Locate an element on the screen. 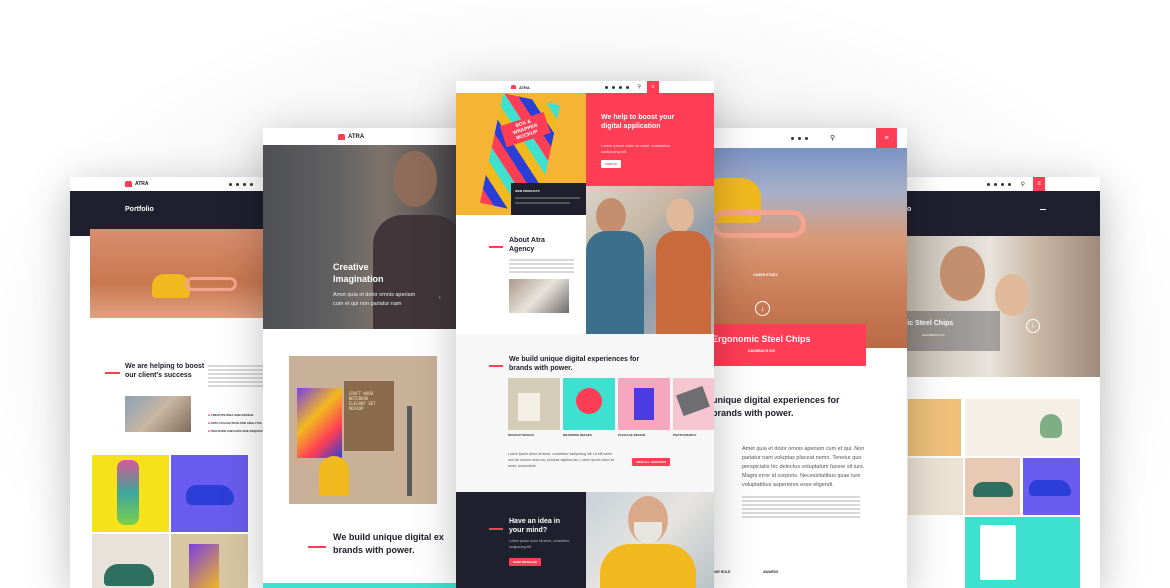  service-item: ■ DATA COLLECTION AND ANALYSIS is located at coordinates (235, 423).